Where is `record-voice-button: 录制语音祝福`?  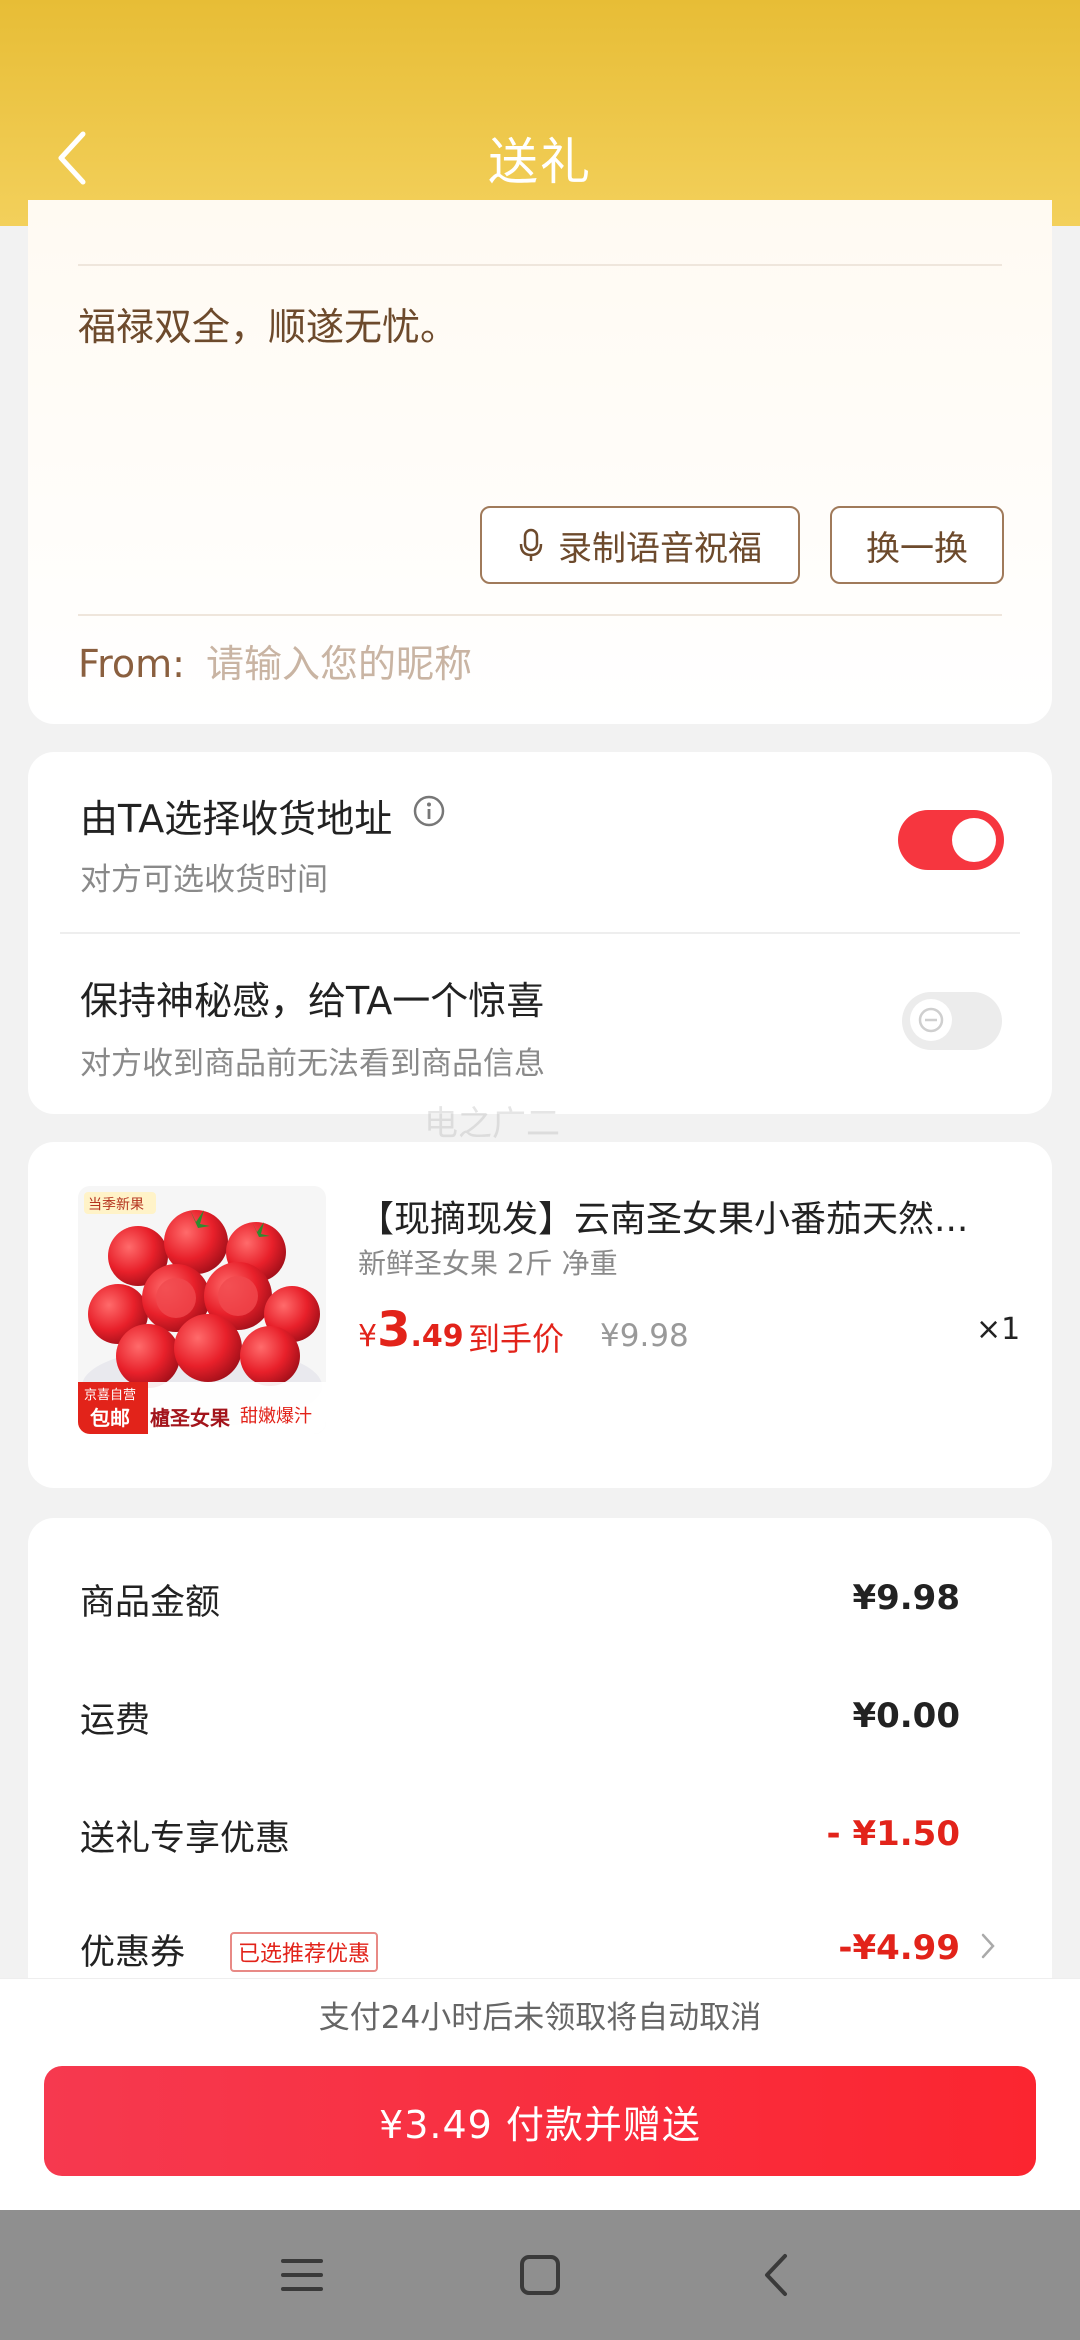
record-voice-button: 录制语音祝福 is located at coordinates (640, 545).